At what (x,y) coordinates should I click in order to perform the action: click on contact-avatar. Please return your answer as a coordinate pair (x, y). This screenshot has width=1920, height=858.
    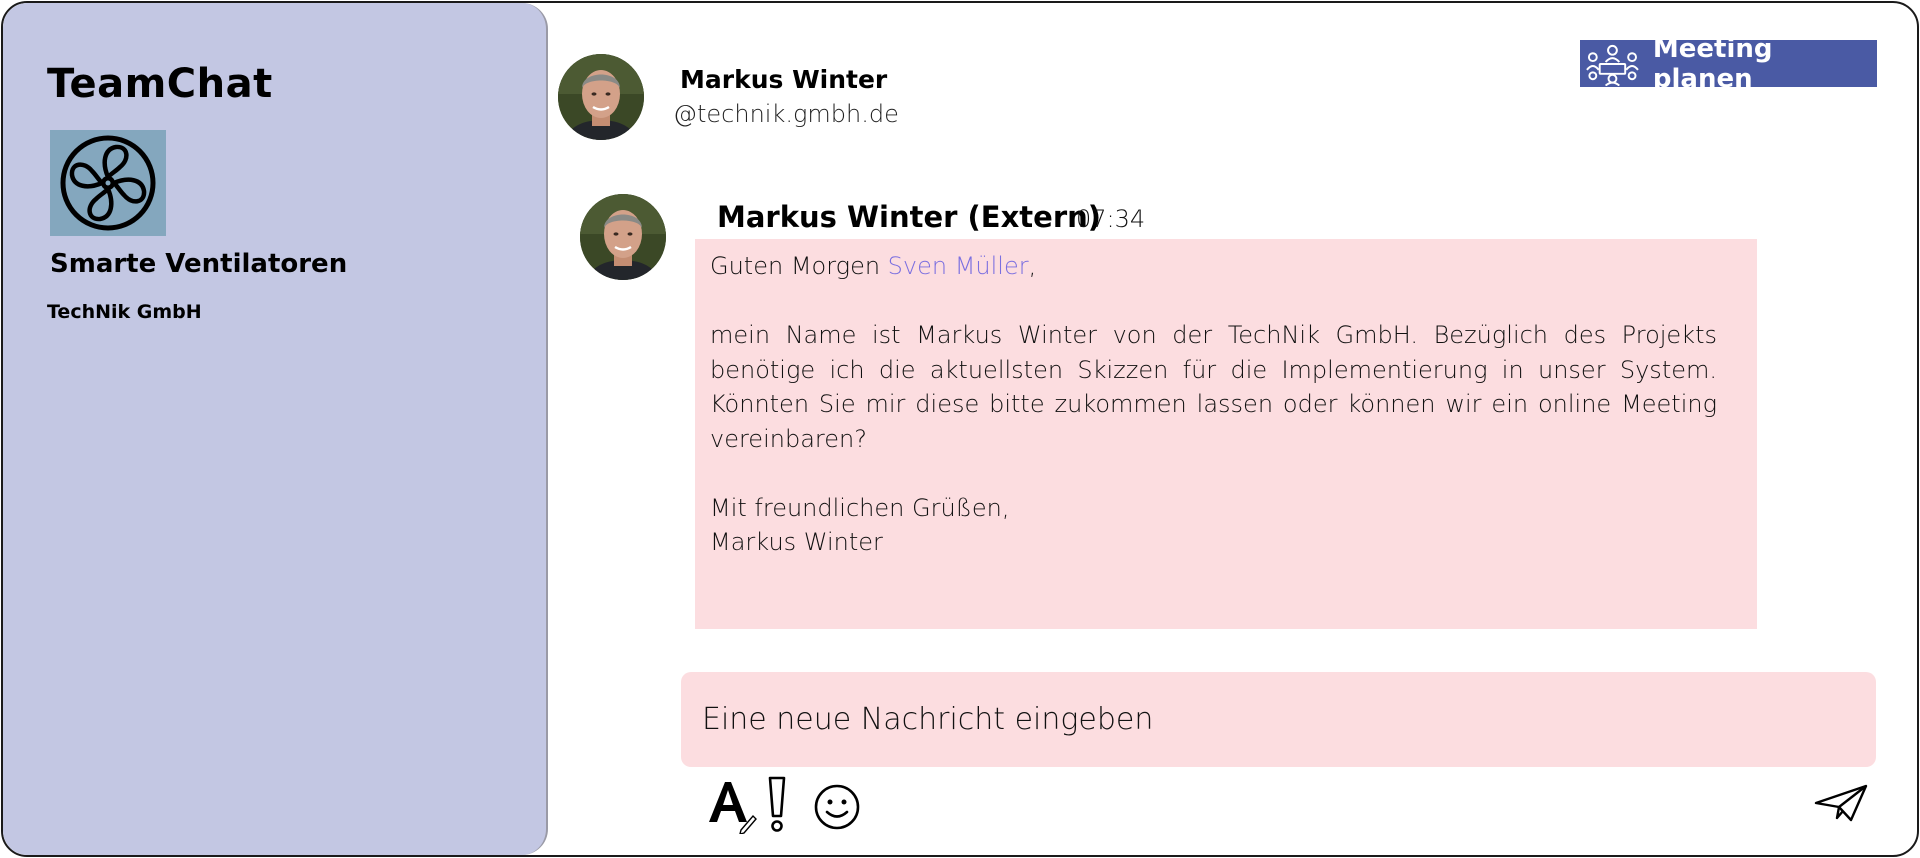
    Looking at the image, I should click on (601, 97).